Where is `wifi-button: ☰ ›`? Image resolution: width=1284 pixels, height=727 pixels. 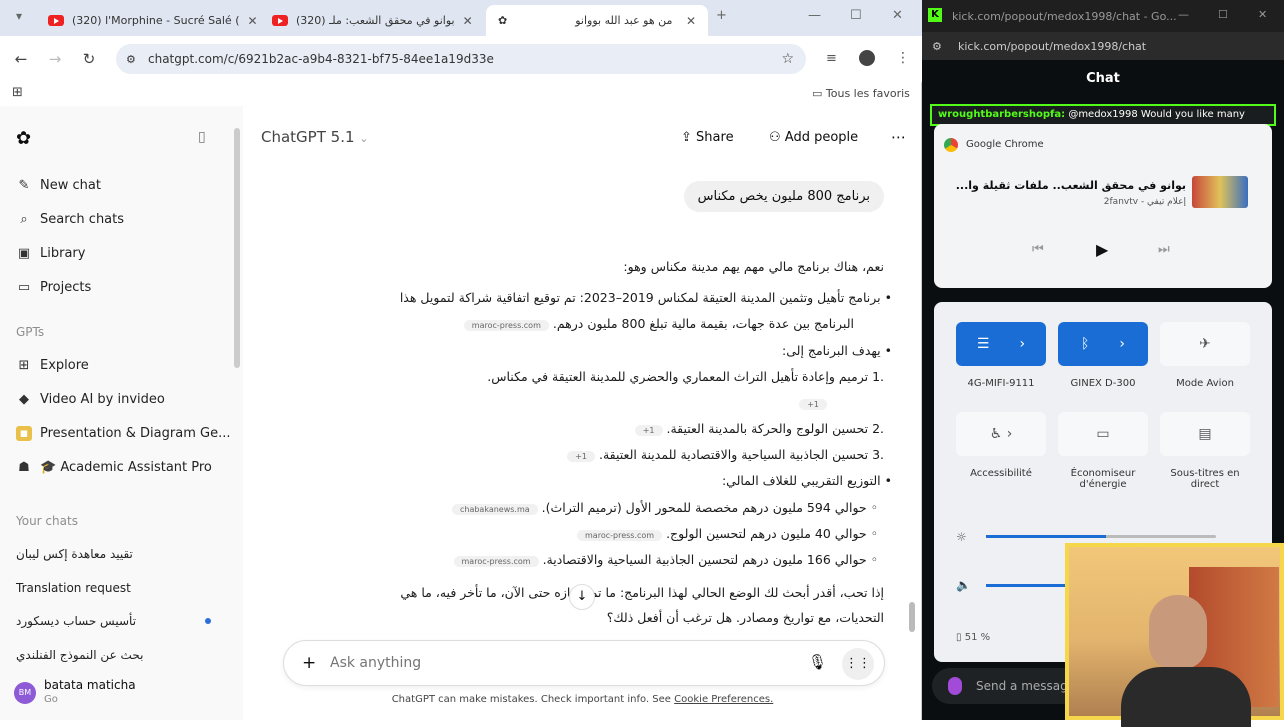 wifi-button: ☰ › is located at coordinates (1001, 344).